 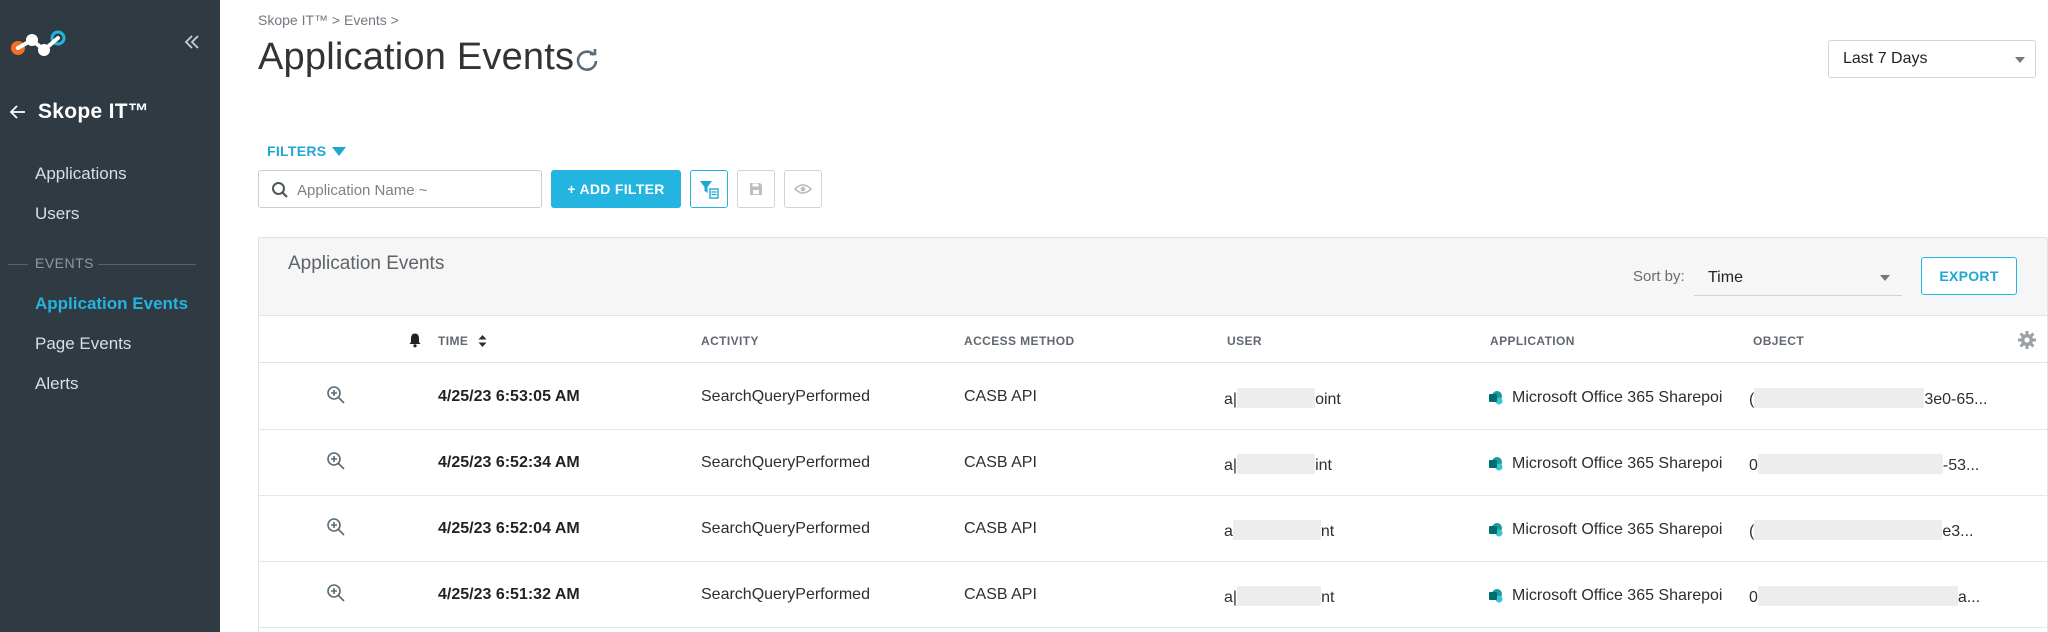 I want to click on divider, so click(x=18, y=264).